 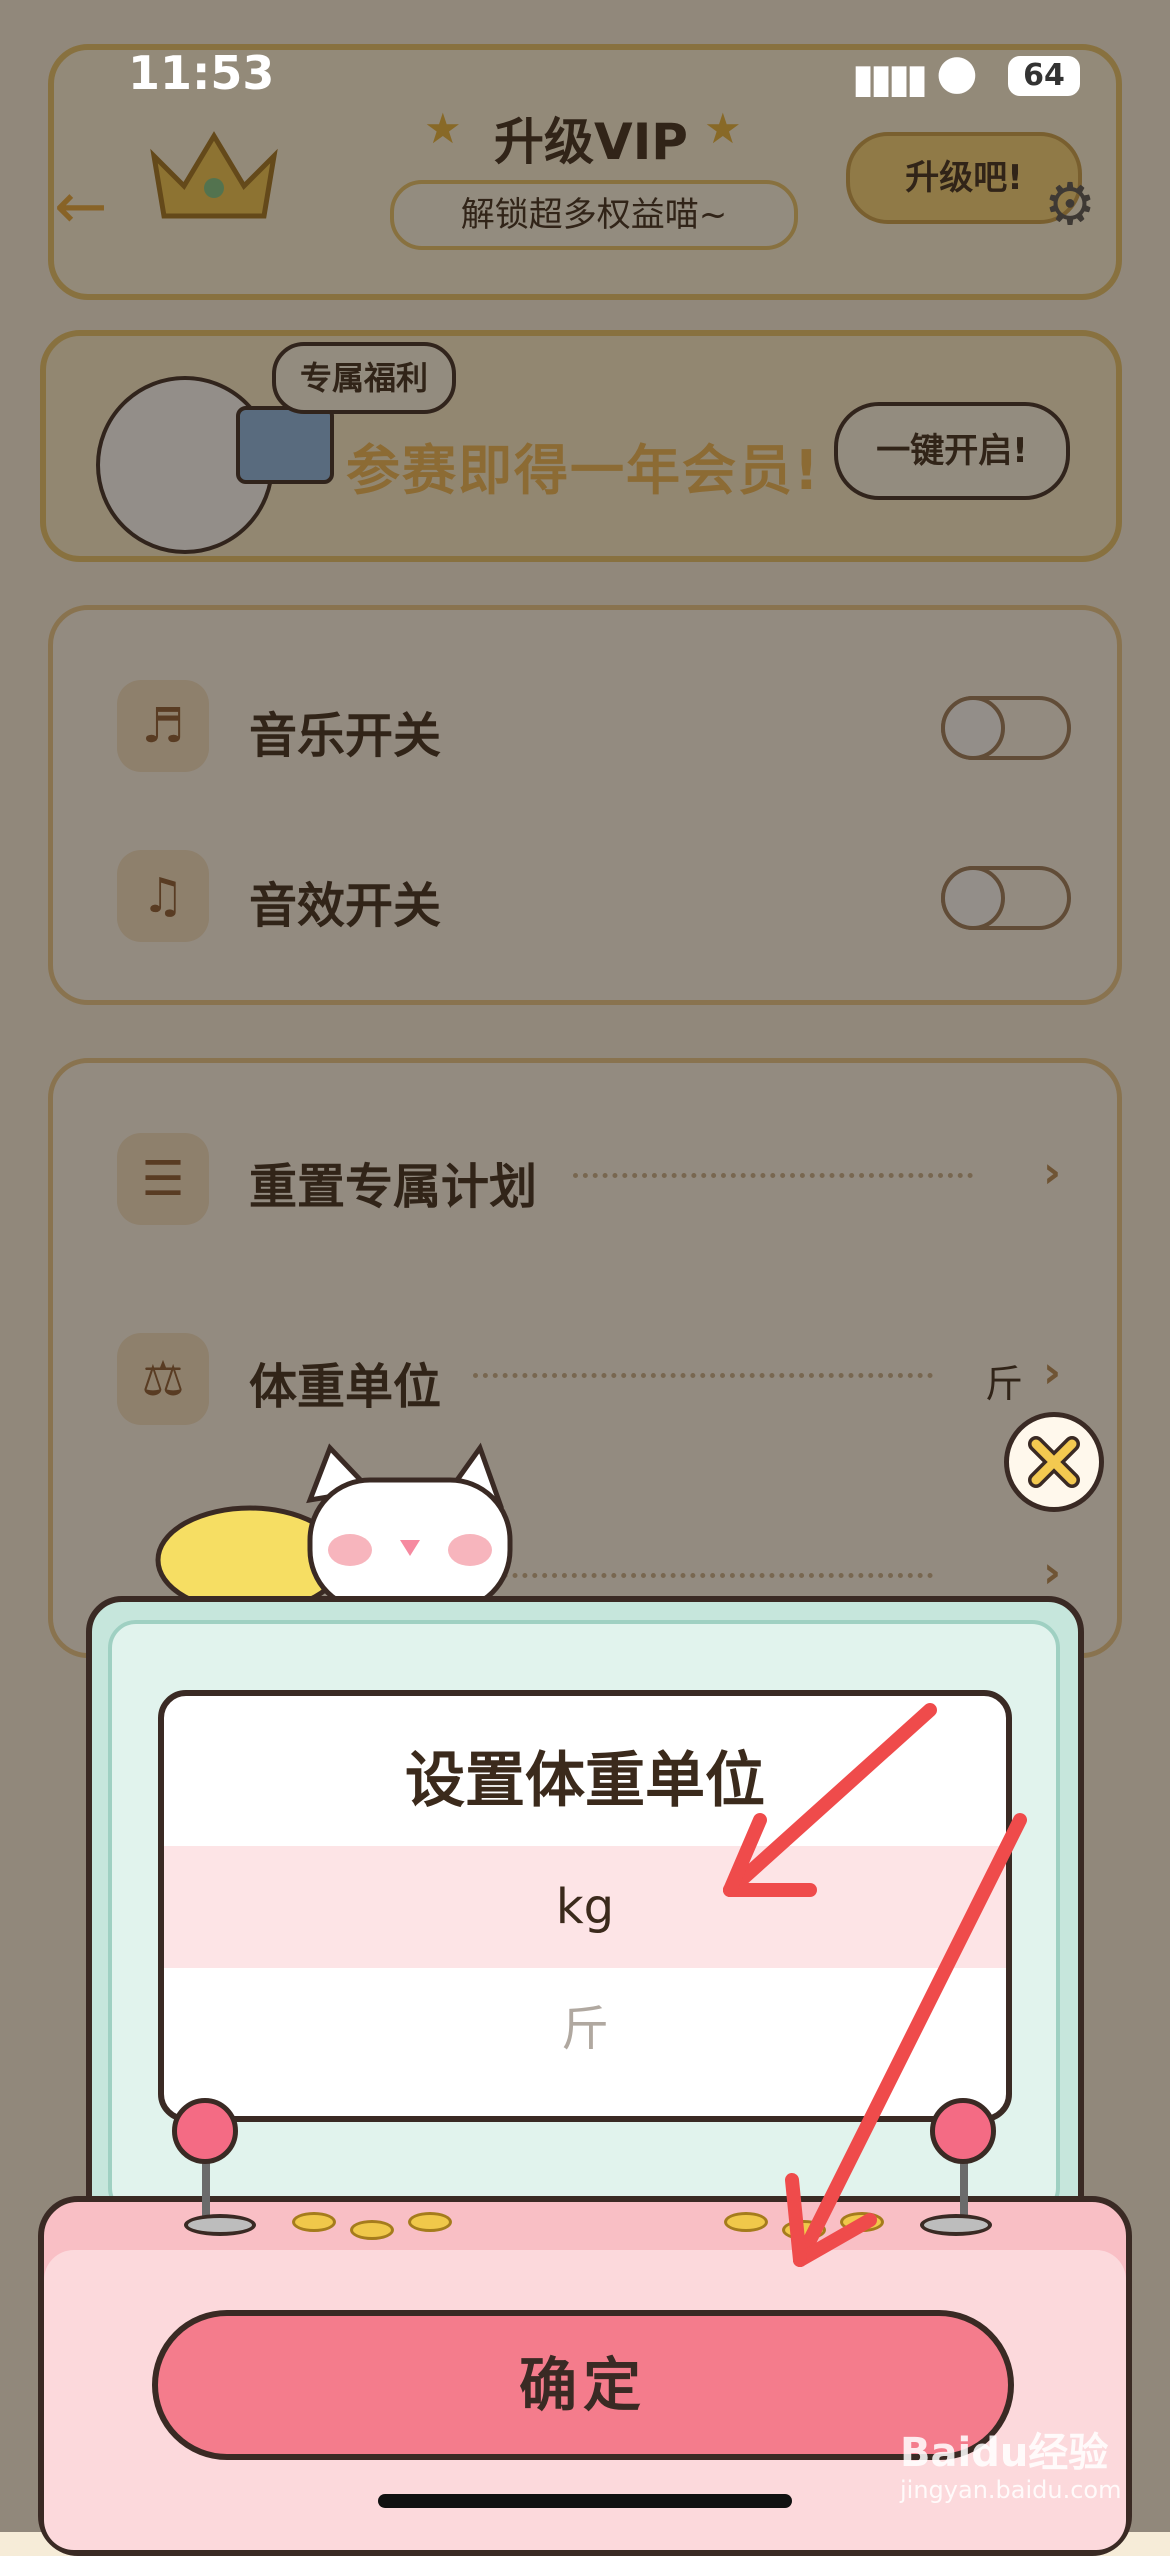 I want to click on close-icon, so click(x=1054, y=1462).